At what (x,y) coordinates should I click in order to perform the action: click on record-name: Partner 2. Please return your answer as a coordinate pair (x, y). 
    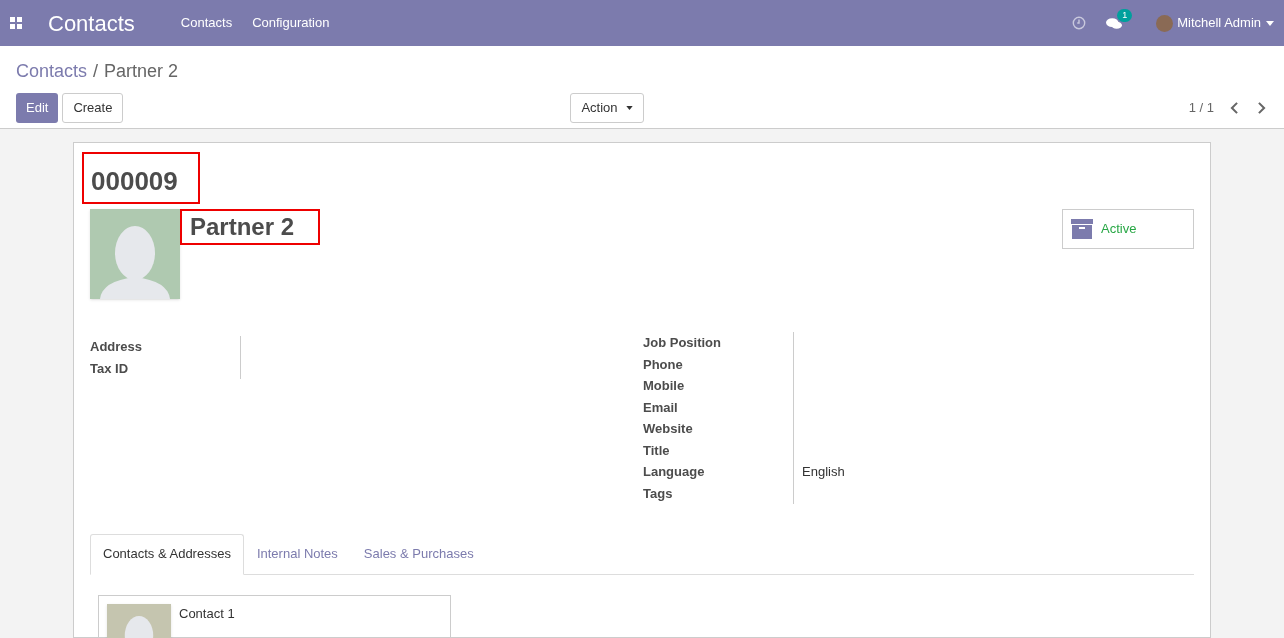
    Looking at the image, I should click on (250, 227).